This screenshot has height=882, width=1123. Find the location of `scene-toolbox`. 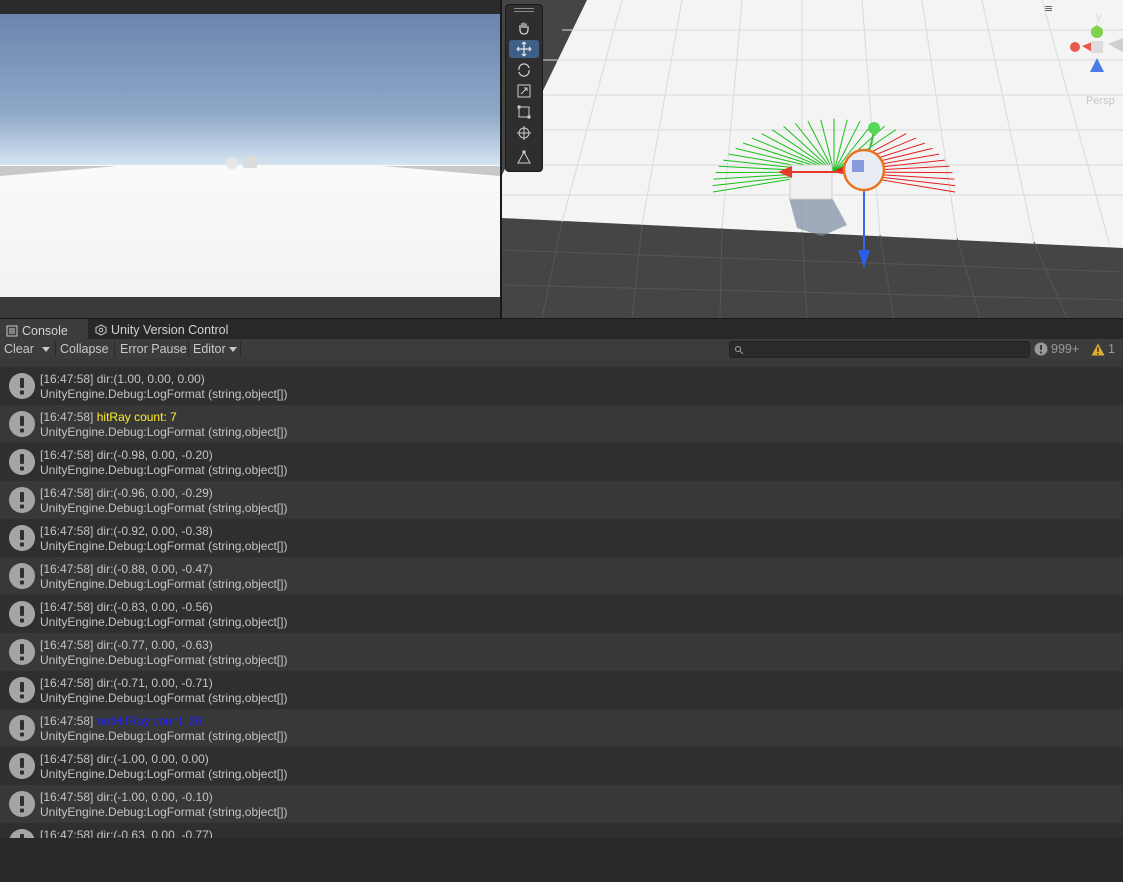

scene-toolbox is located at coordinates (524, 88).